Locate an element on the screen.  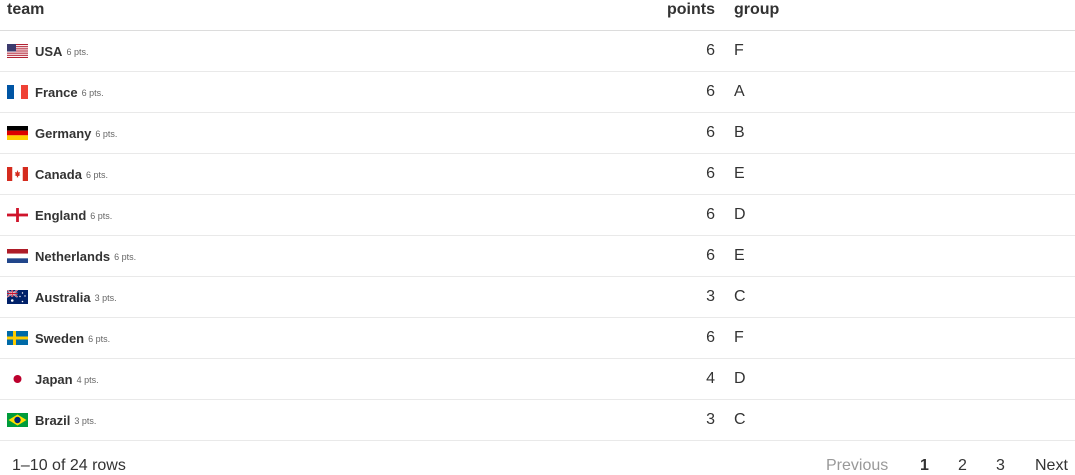
table-row: Sweden 6 pts. 6 F is located at coordinates (537, 338).